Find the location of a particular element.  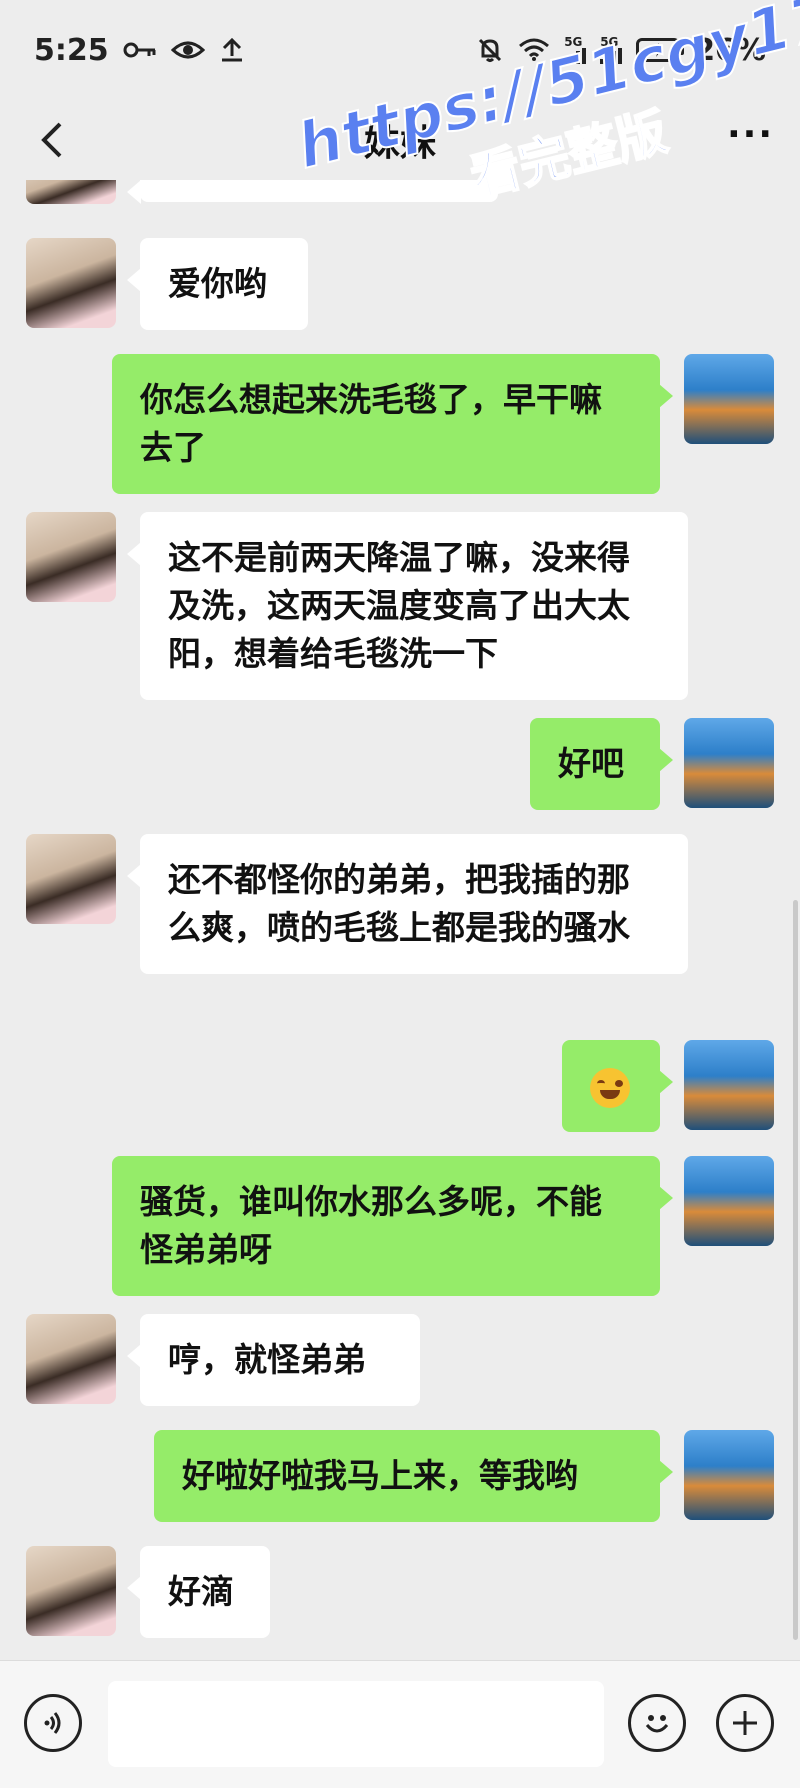

message-bubble: 你怎么想起来洗毛毯了，早干嘛去了 is located at coordinates (392, 424).